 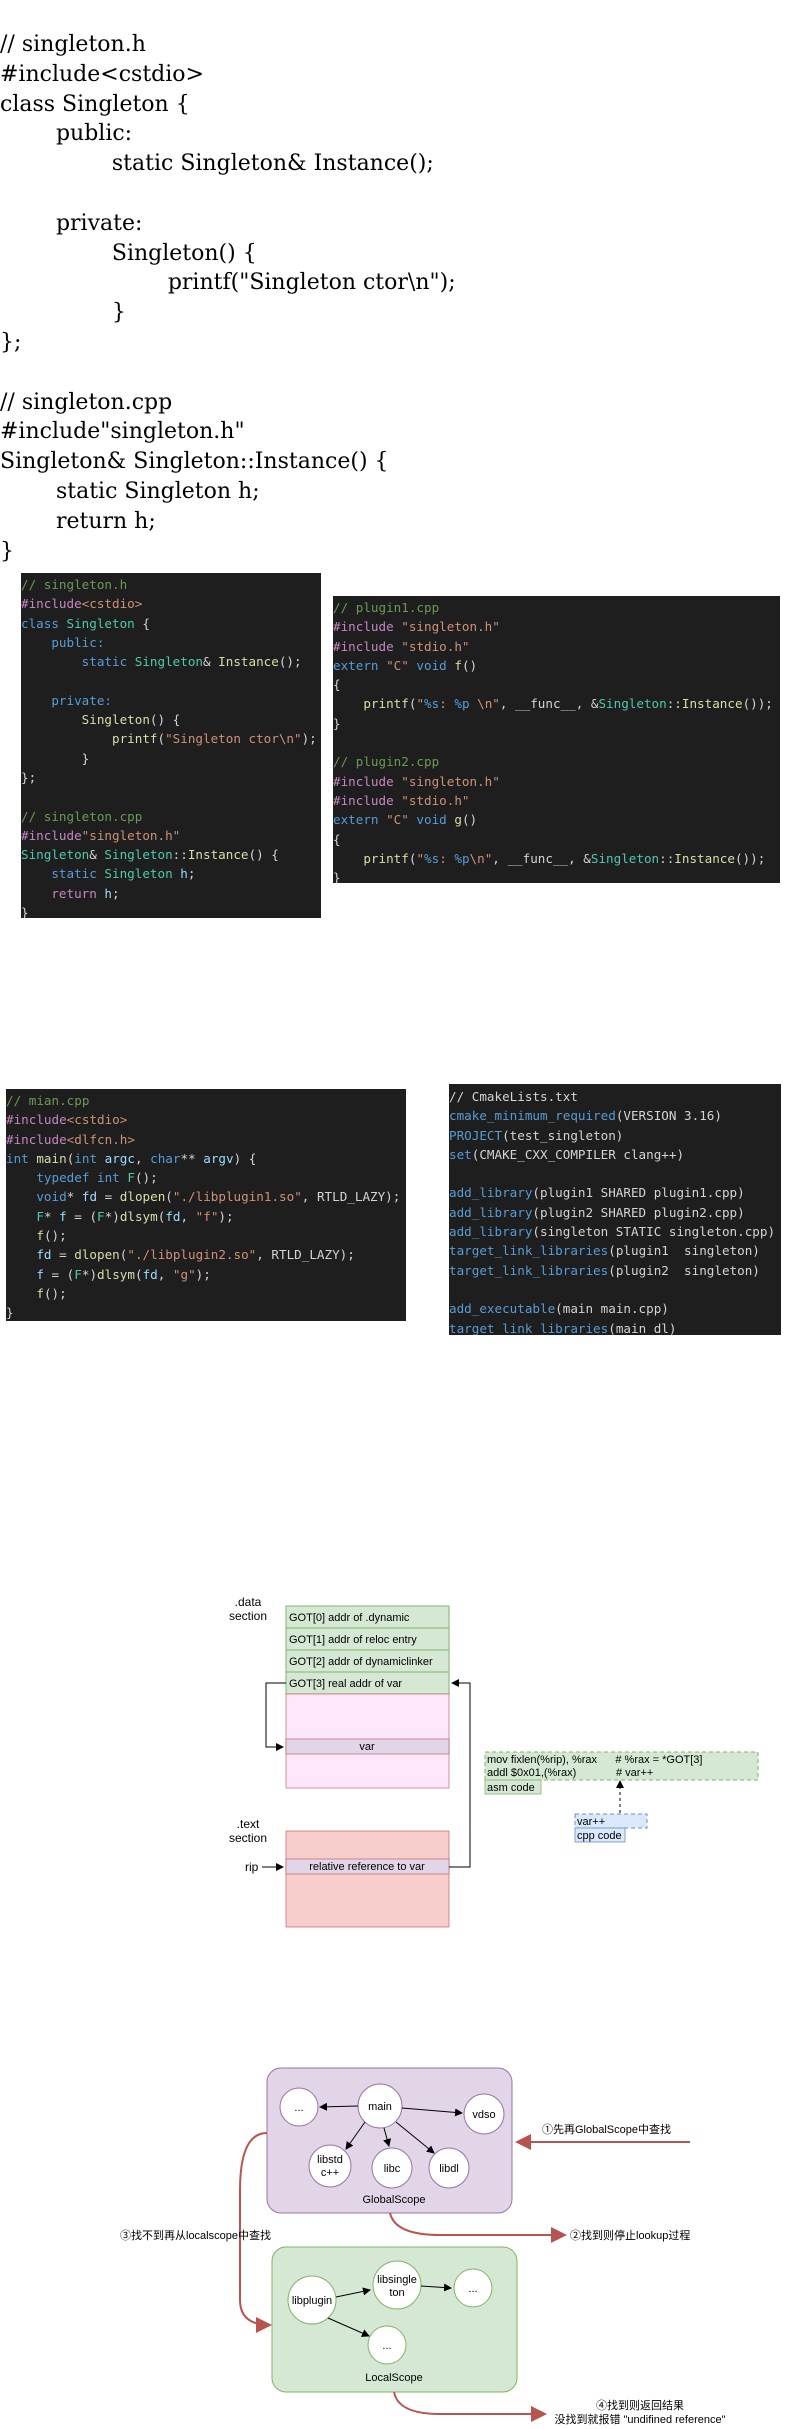 What do you see at coordinates (483, 2115) in the screenshot?
I see `node-vdso-text: vdso` at bounding box center [483, 2115].